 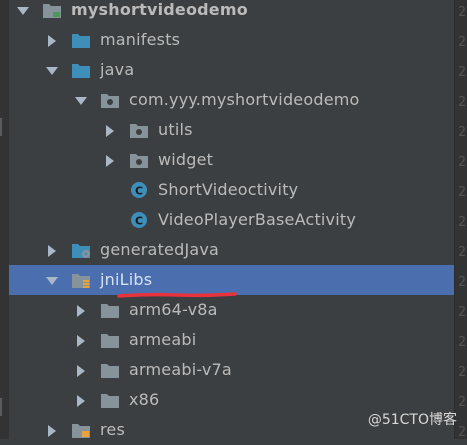 I want to click on tree-node: myshortvideodemo, so click(x=232, y=12).